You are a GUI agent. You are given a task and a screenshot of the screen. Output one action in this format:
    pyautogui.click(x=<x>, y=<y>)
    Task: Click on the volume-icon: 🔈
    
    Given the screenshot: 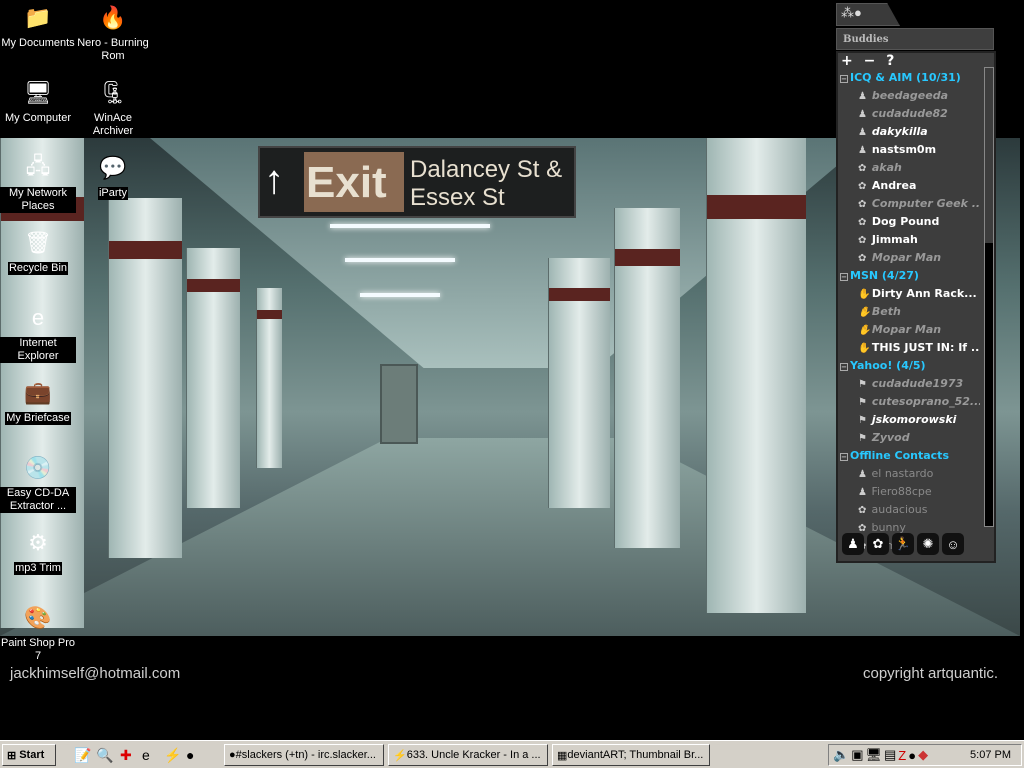 What is the action you would take?
    pyautogui.click(x=841, y=755)
    